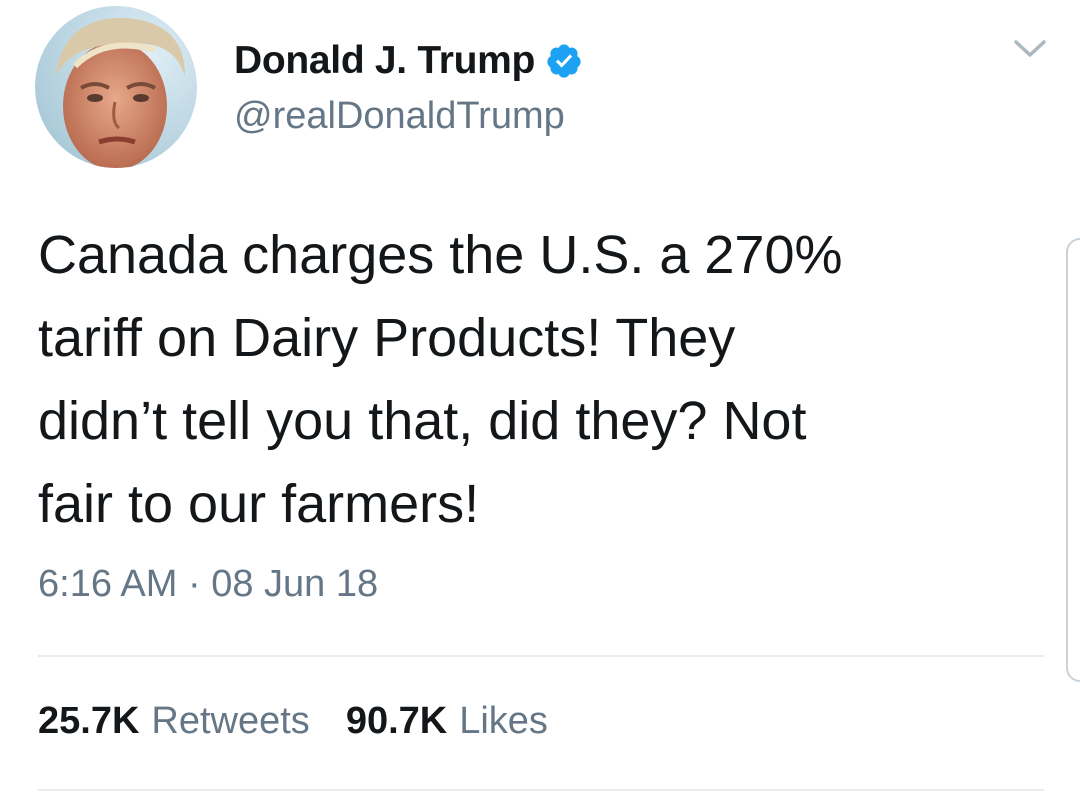 Image resolution: width=1080 pixels, height=810 pixels. What do you see at coordinates (1073, 460) in the screenshot?
I see `scroll-edge-handle` at bounding box center [1073, 460].